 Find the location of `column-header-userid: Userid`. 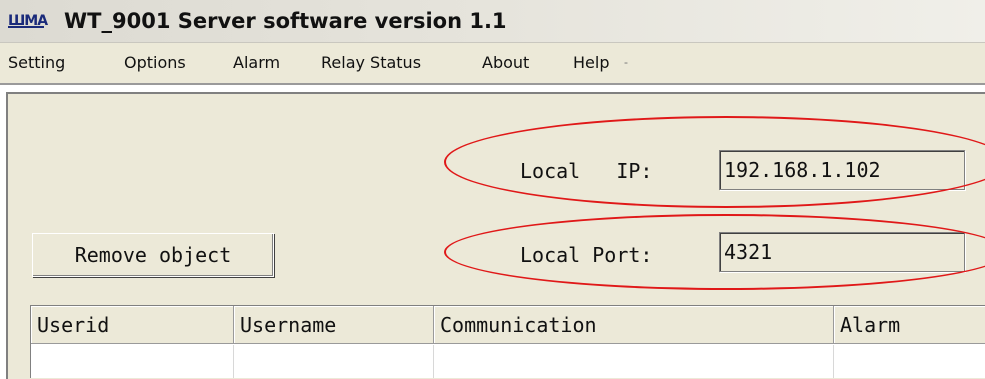

column-header-userid: Userid is located at coordinates (132, 325).